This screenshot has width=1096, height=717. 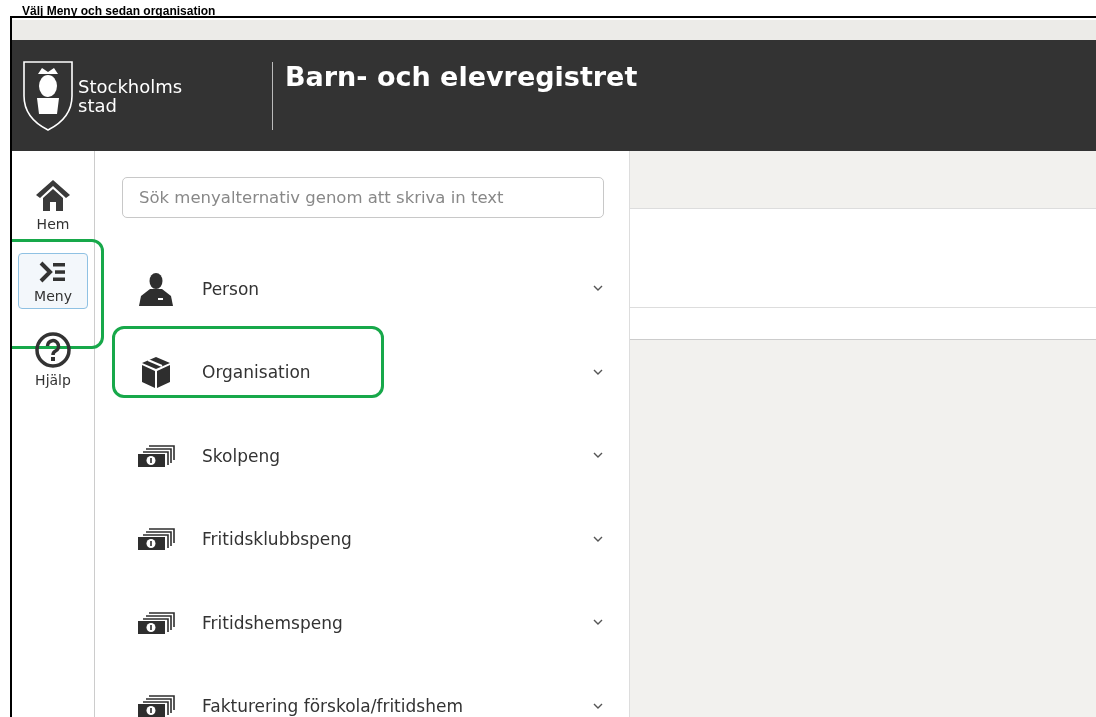 What do you see at coordinates (362, 539) in the screenshot?
I see `menu-item: Fritidsklubbspeng` at bounding box center [362, 539].